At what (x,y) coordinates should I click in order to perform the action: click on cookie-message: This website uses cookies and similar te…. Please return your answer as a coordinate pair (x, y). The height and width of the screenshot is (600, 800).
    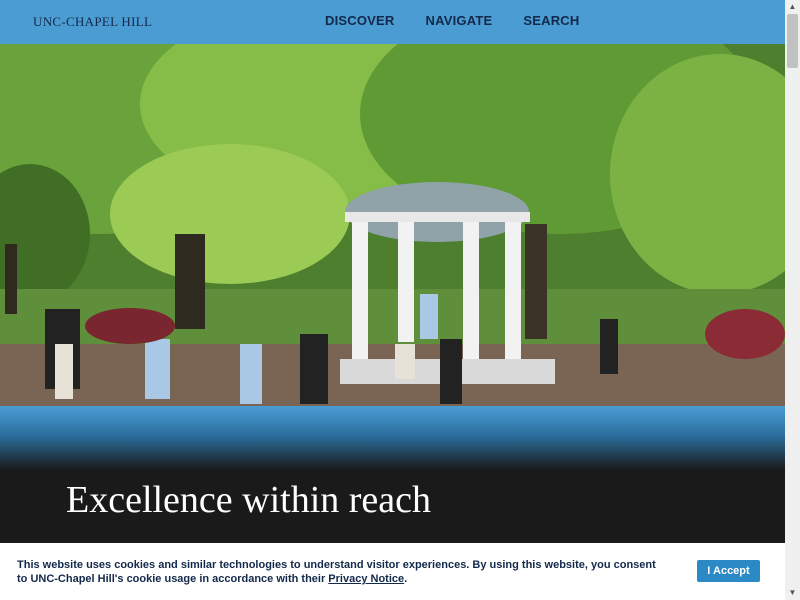
    Looking at the image, I should click on (342, 572).